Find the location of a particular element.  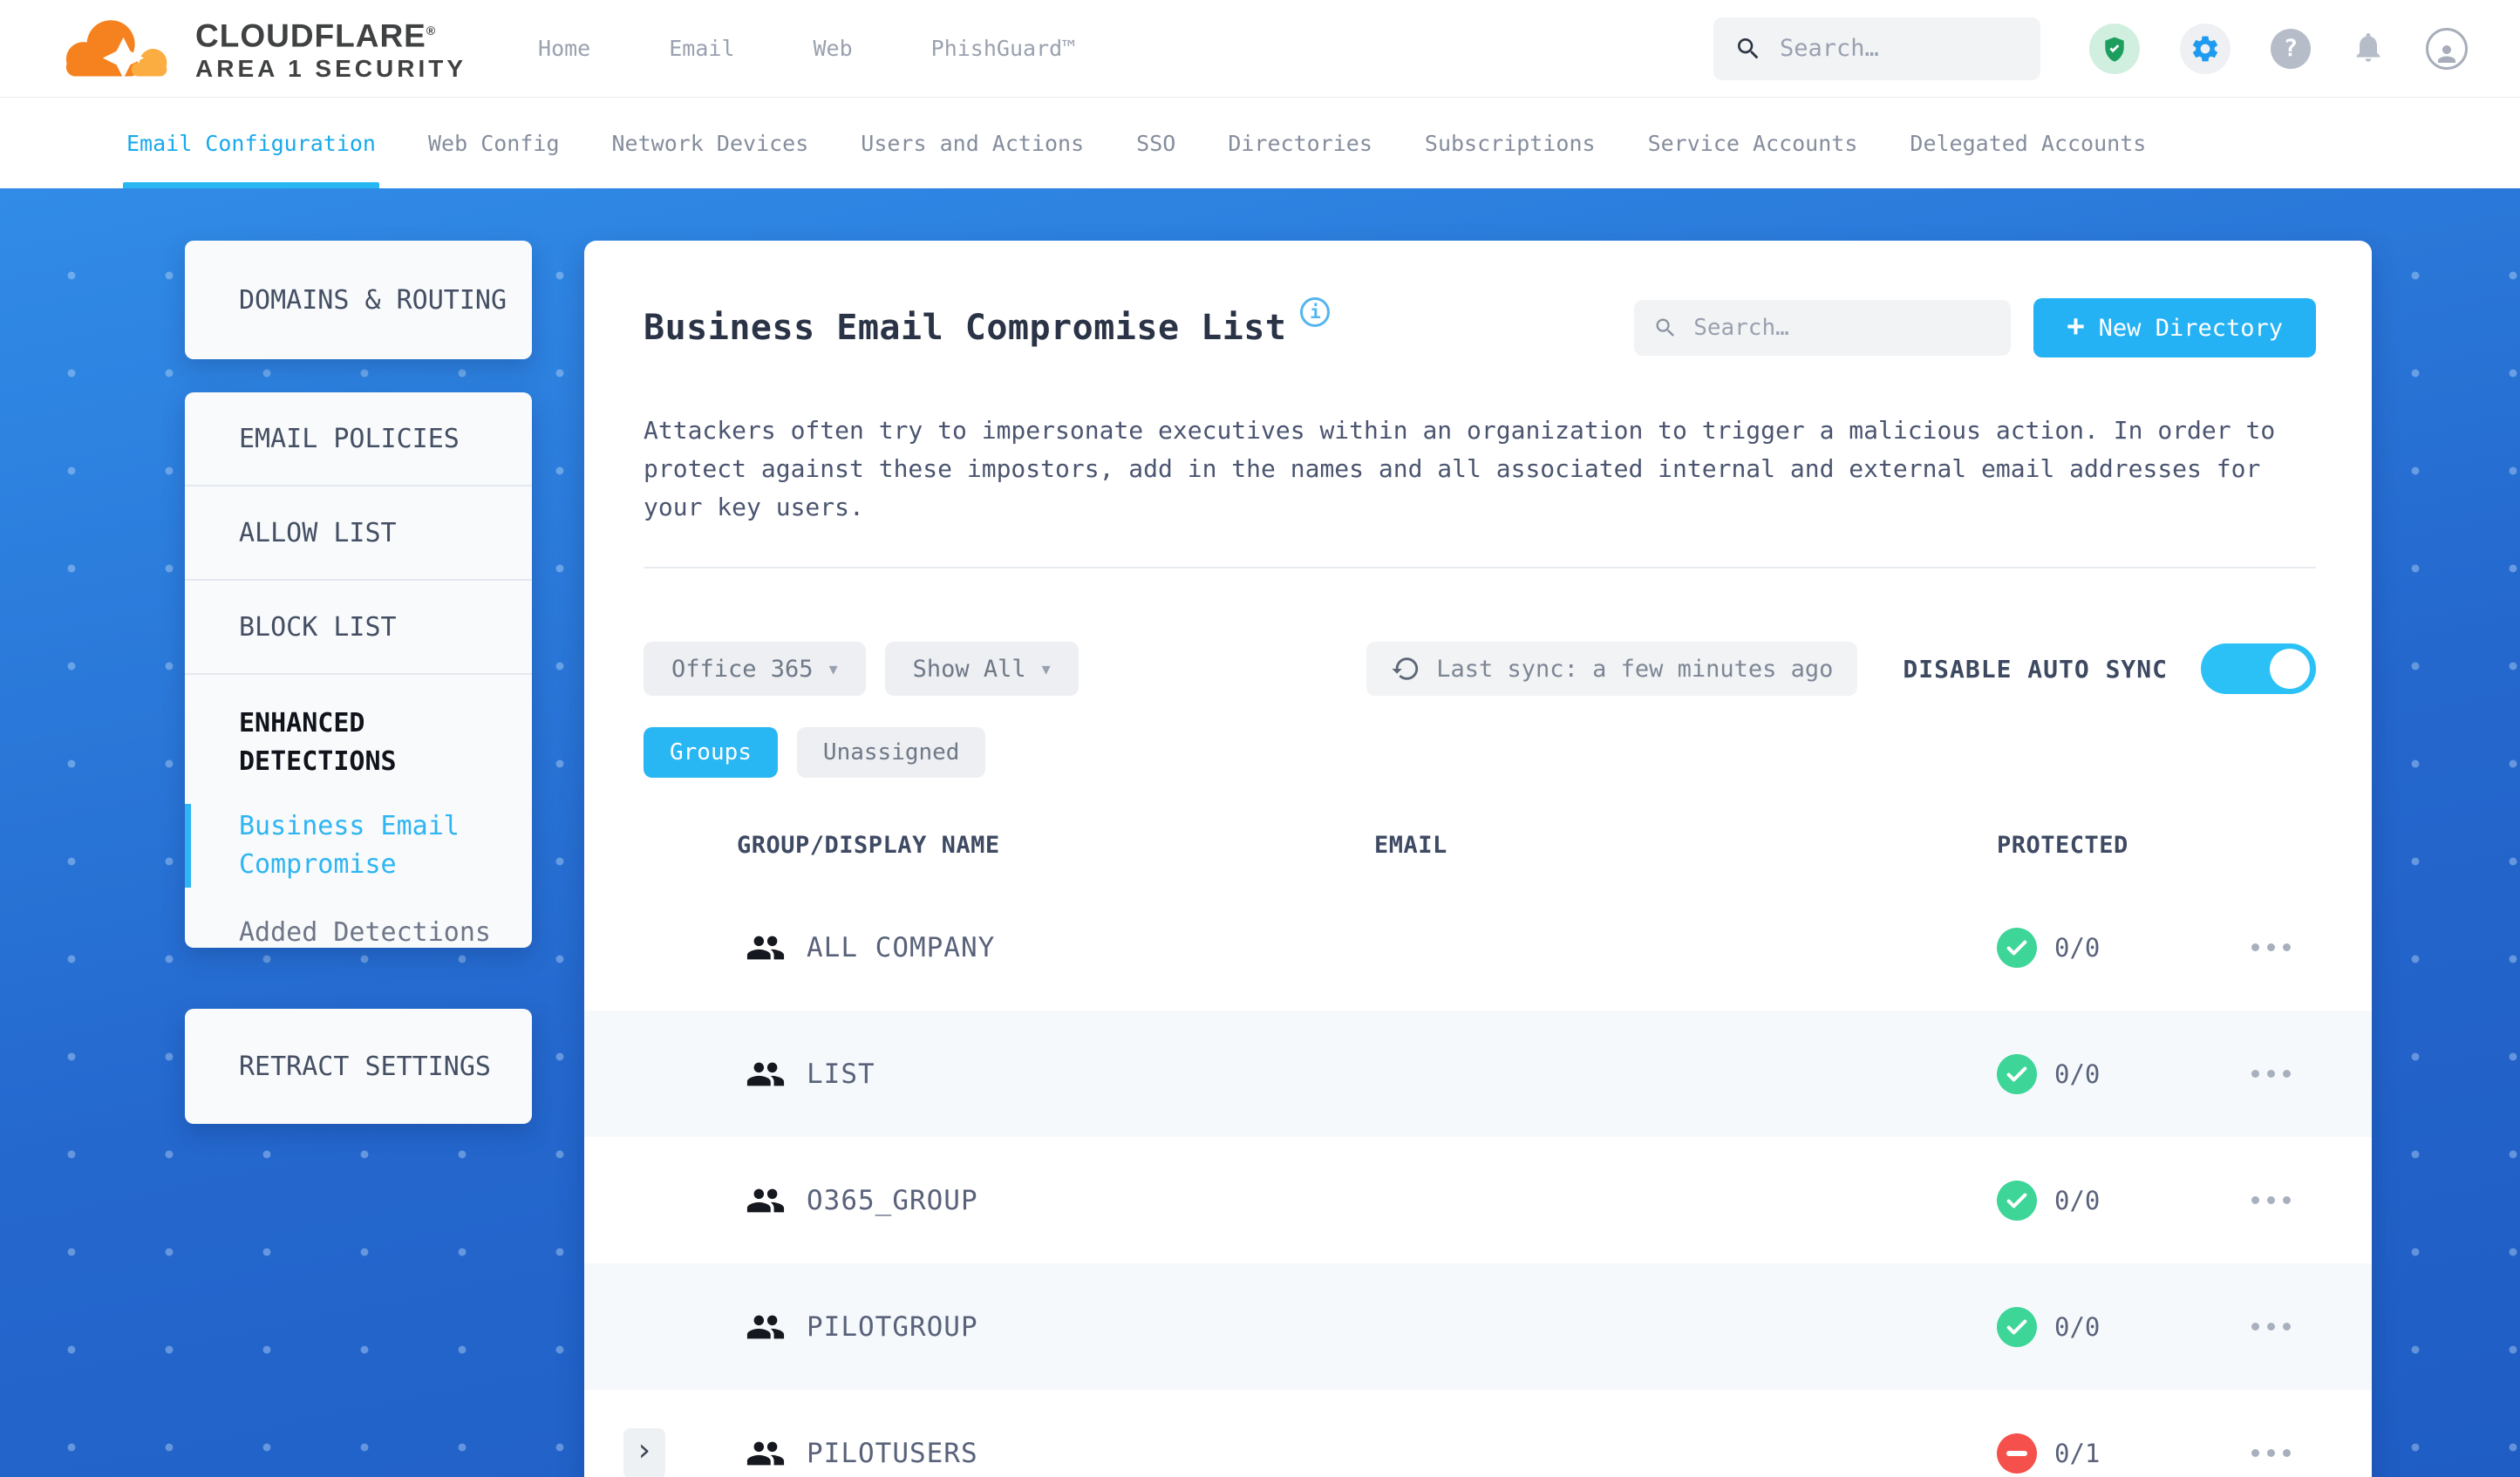

tab-sso: SSO is located at coordinates (1155, 143).